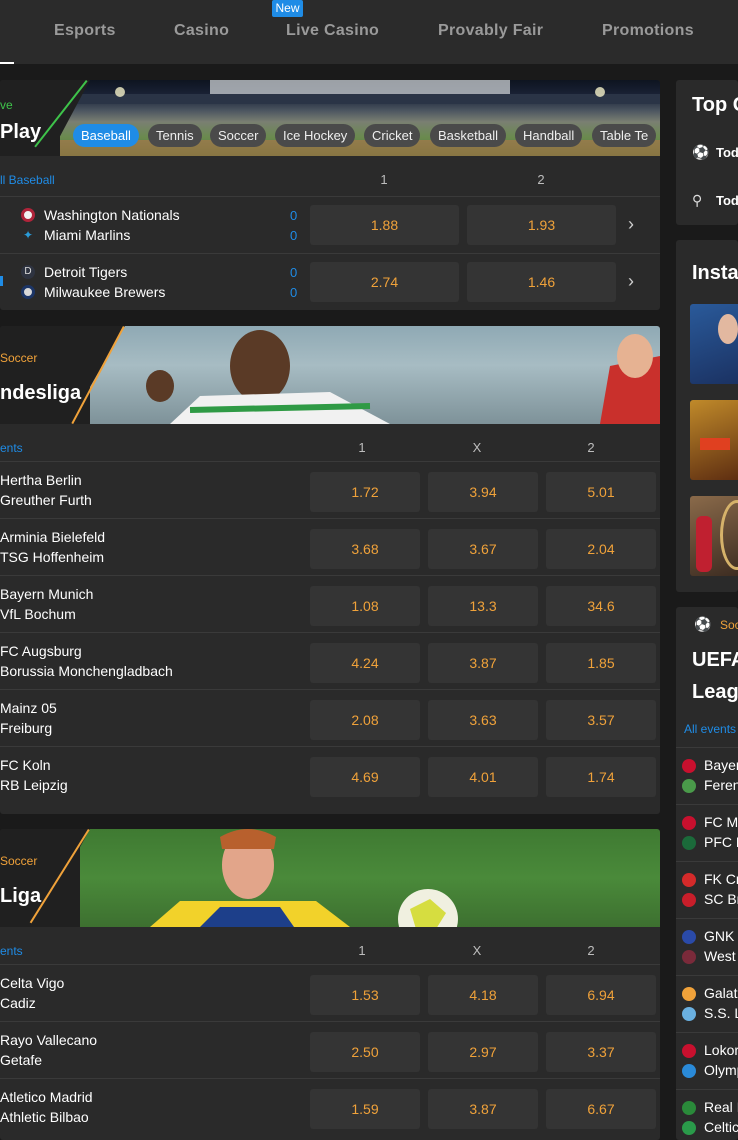 This screenshot has height=1140, width=738. I want to click on odd-button: 2.74, so click(384, 282).